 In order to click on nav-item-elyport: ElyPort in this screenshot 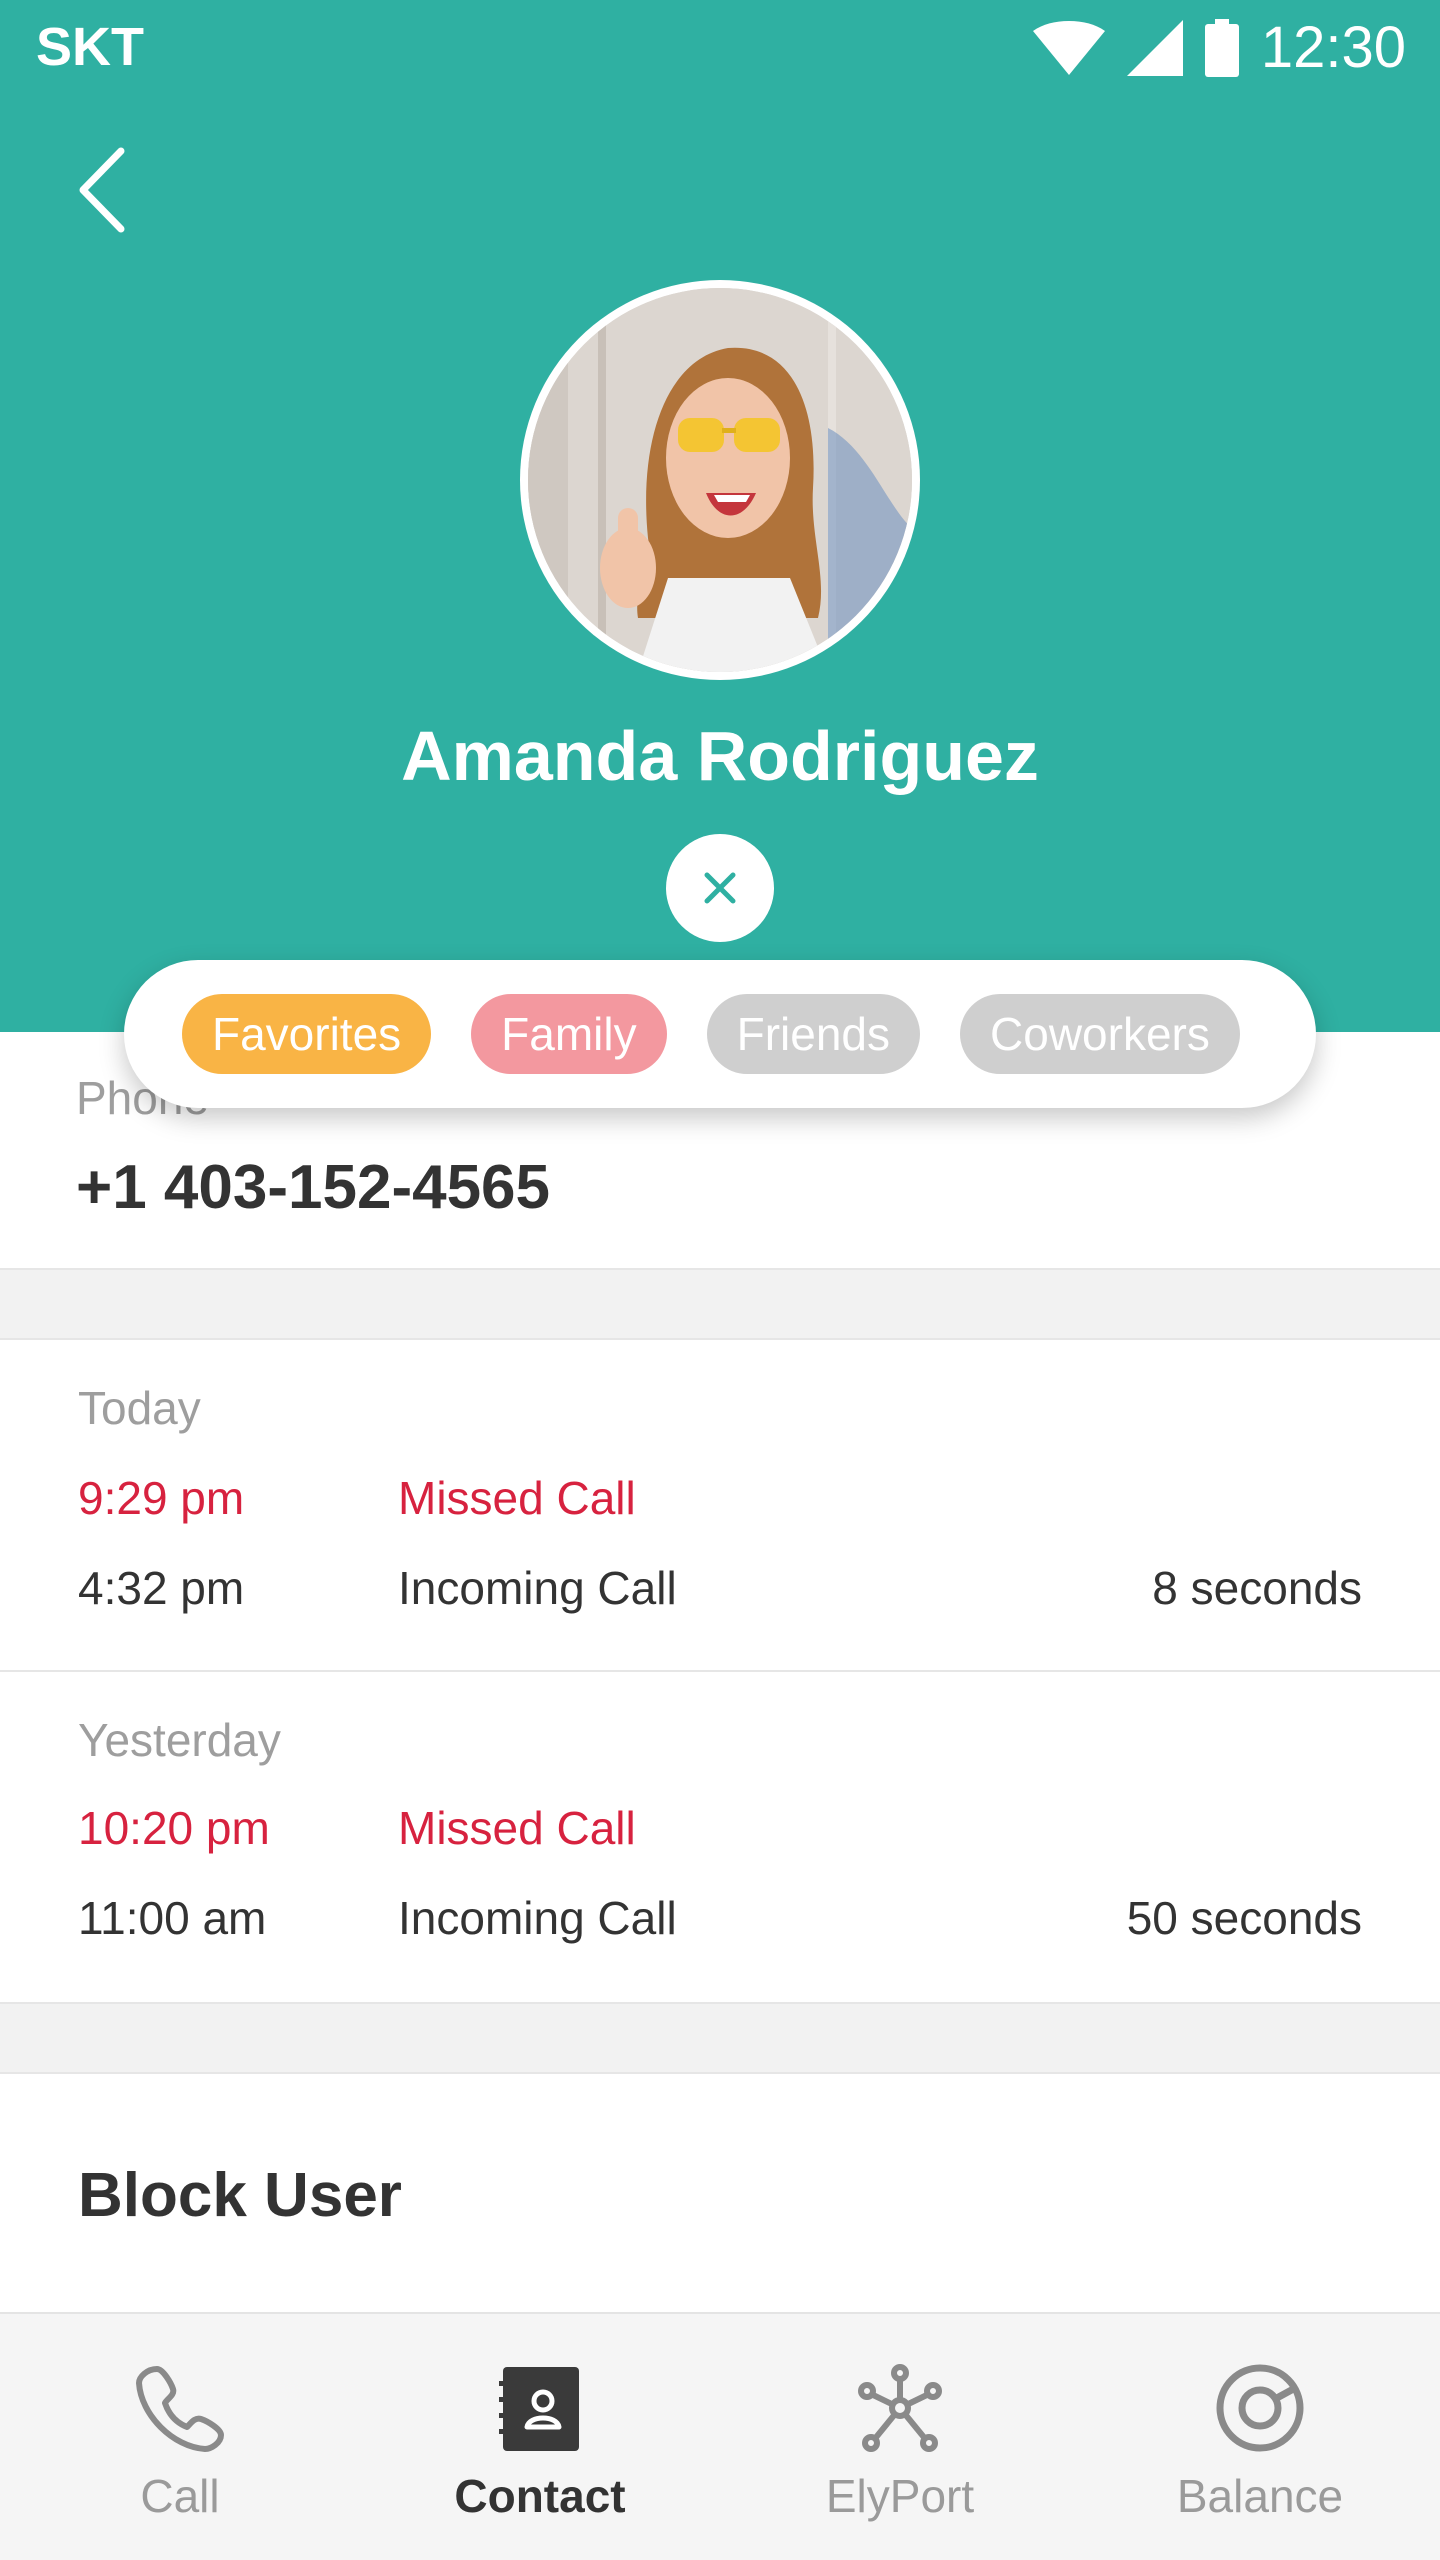, I will do `click(900, 2437)`.